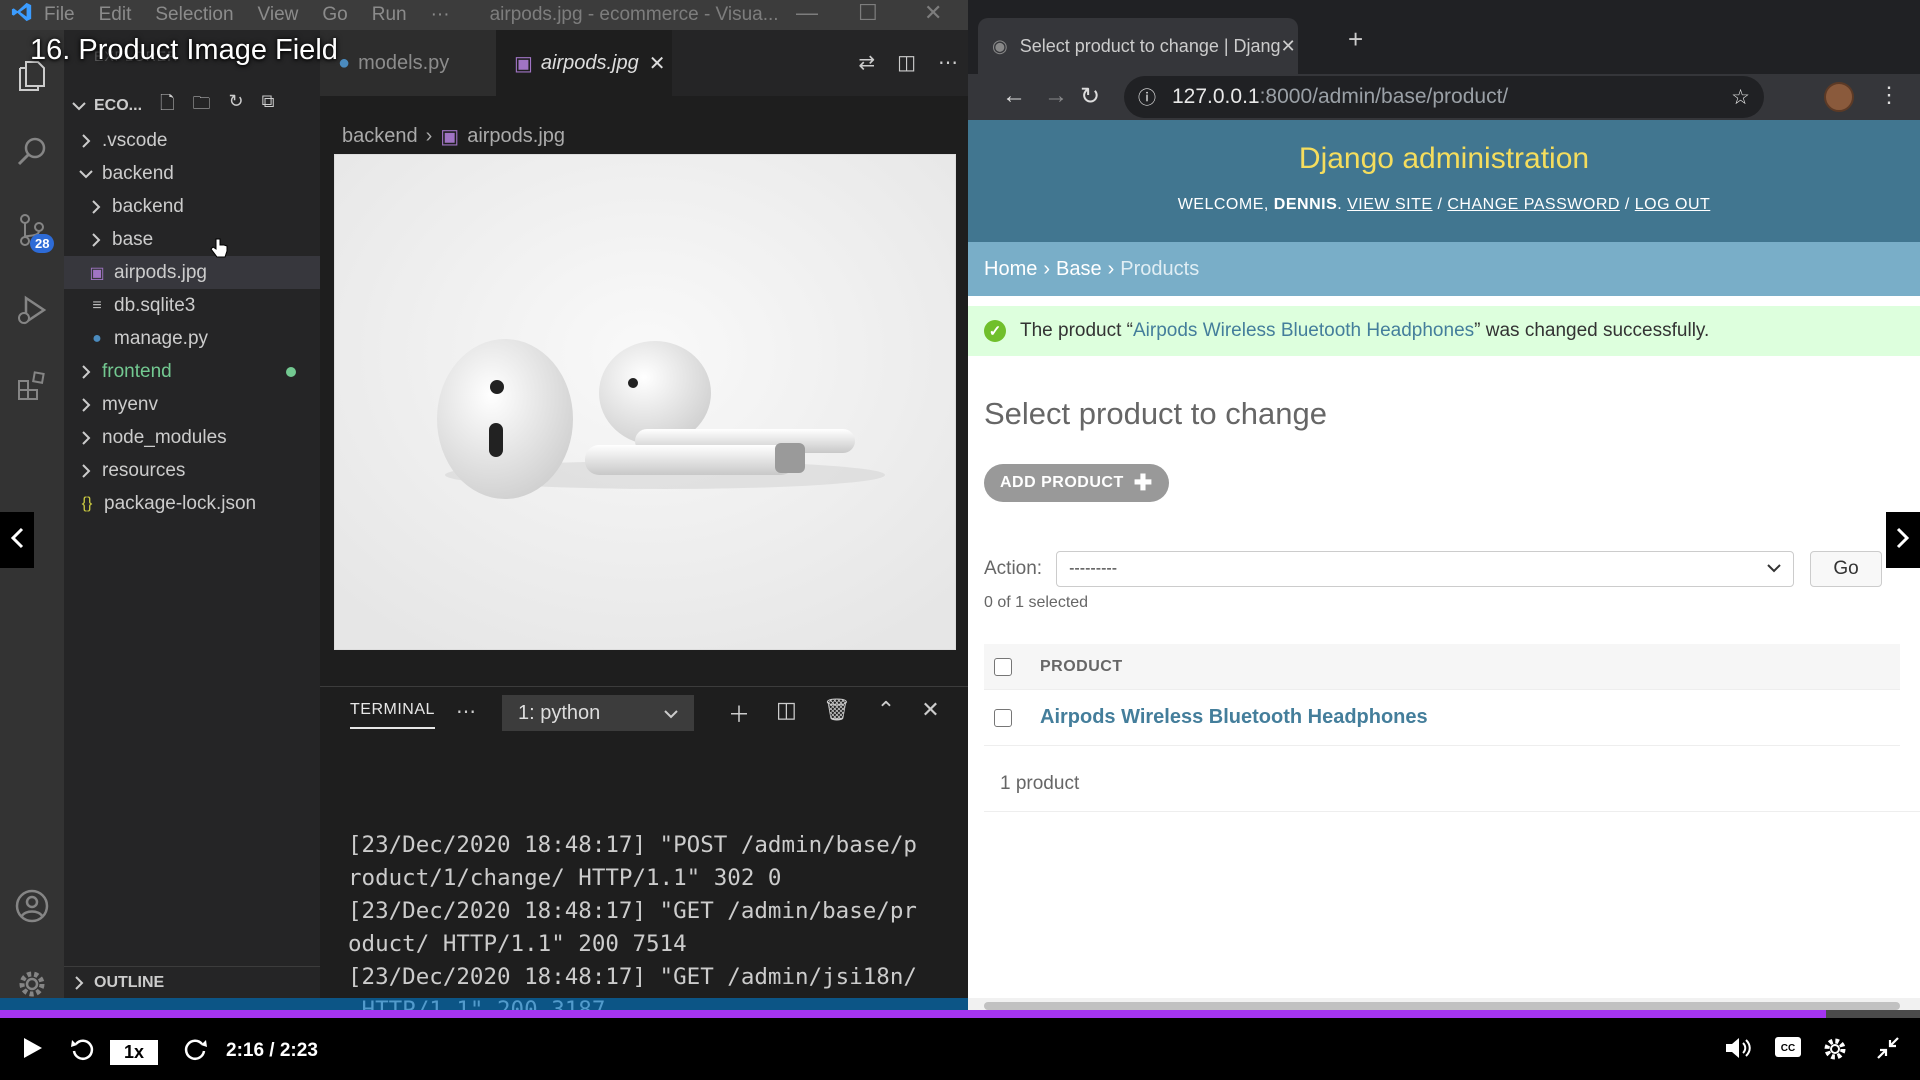  What do you see at coordinates (1010, 269) in the screenshot?
I see `breadcrumb-home: Home` at bounding box center [1010, 269].